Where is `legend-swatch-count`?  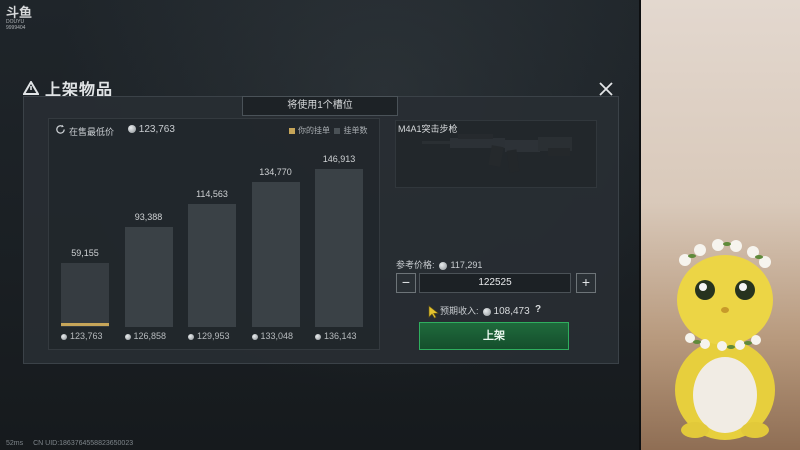
legend-swatch-count is located at coordinates (337, 130).